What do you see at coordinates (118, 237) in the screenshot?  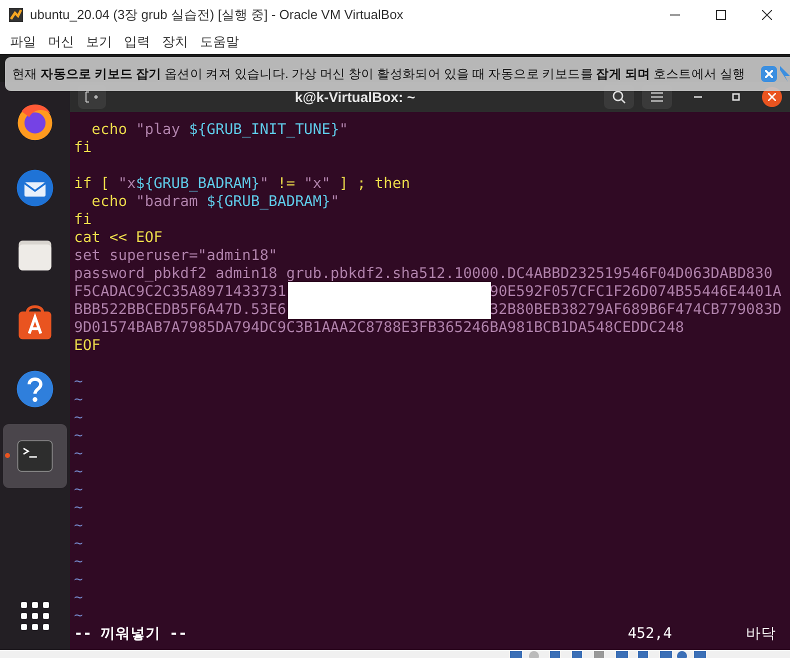 I see `code-text: cat << EOF` at bounding box center [118, 237].